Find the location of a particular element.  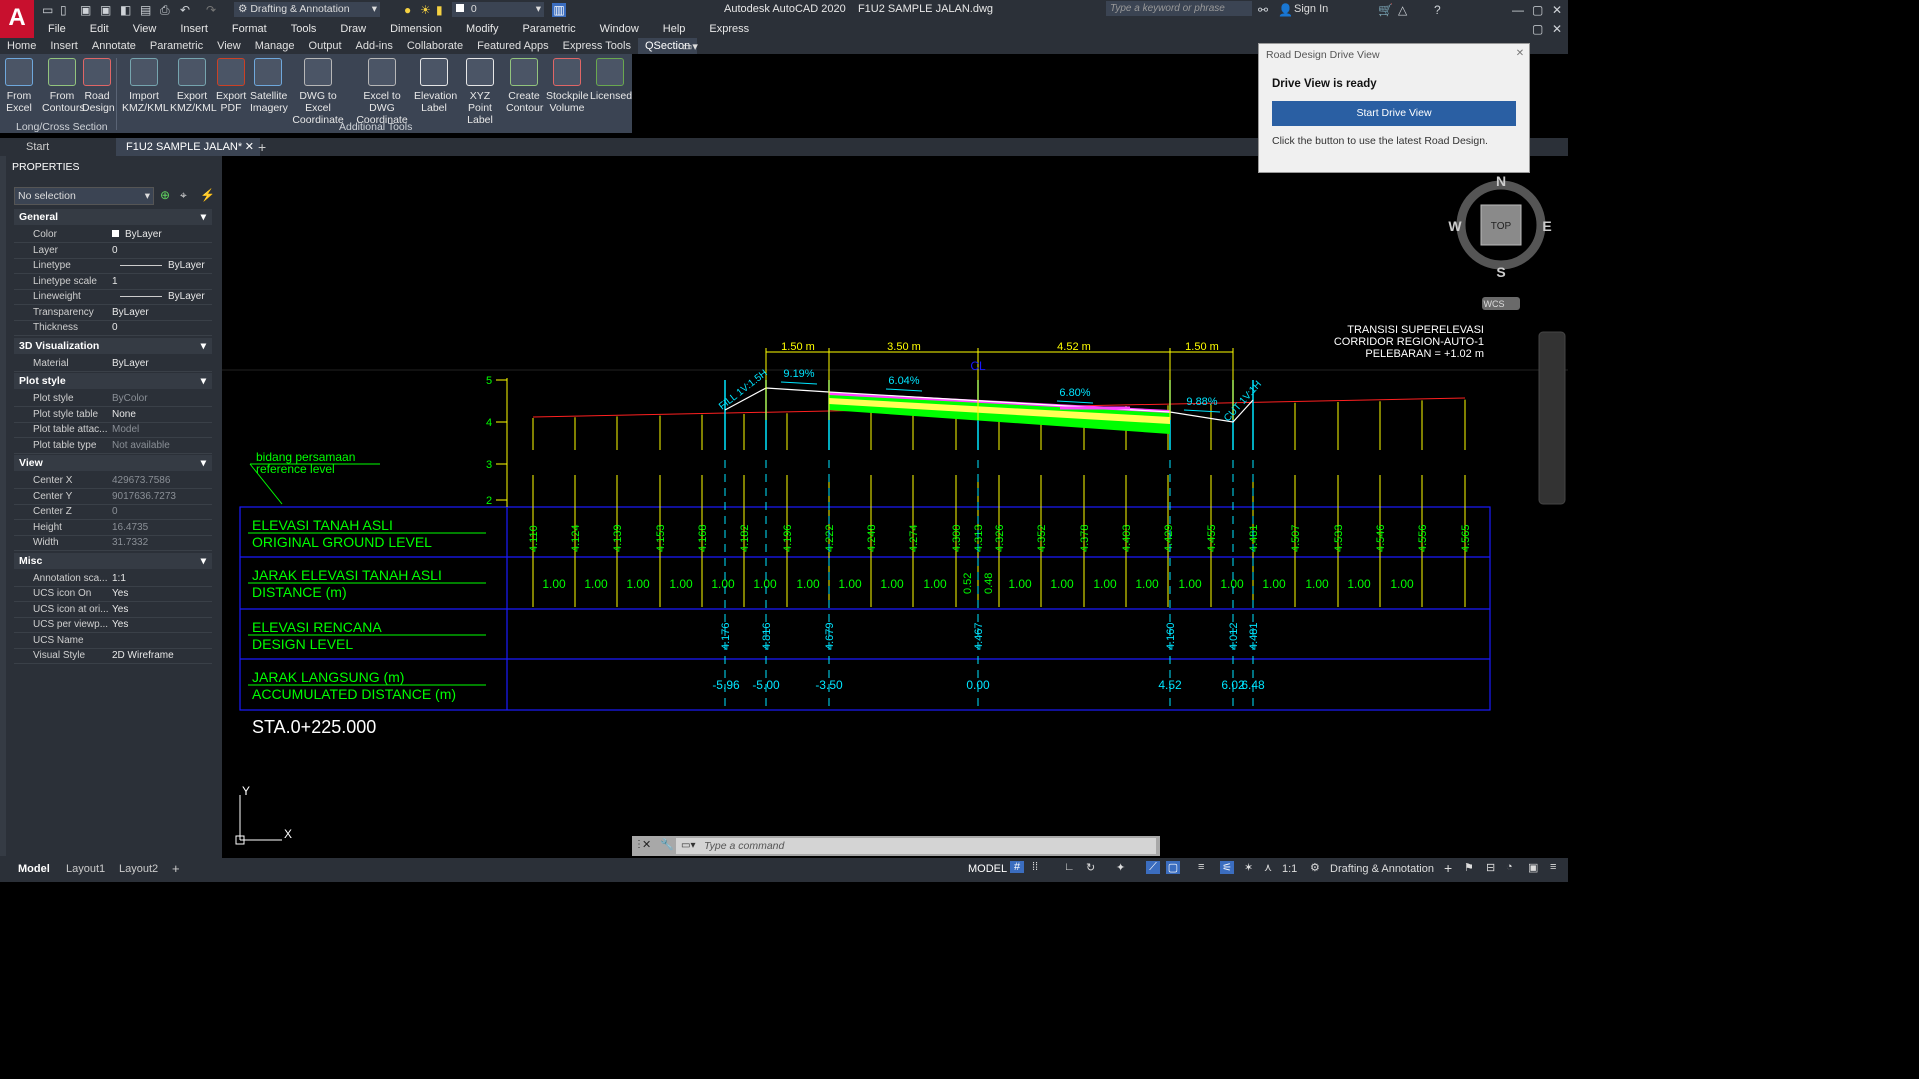

ribbon-button-elevation-label: Elevation Label is located at coordinates (435, 86).